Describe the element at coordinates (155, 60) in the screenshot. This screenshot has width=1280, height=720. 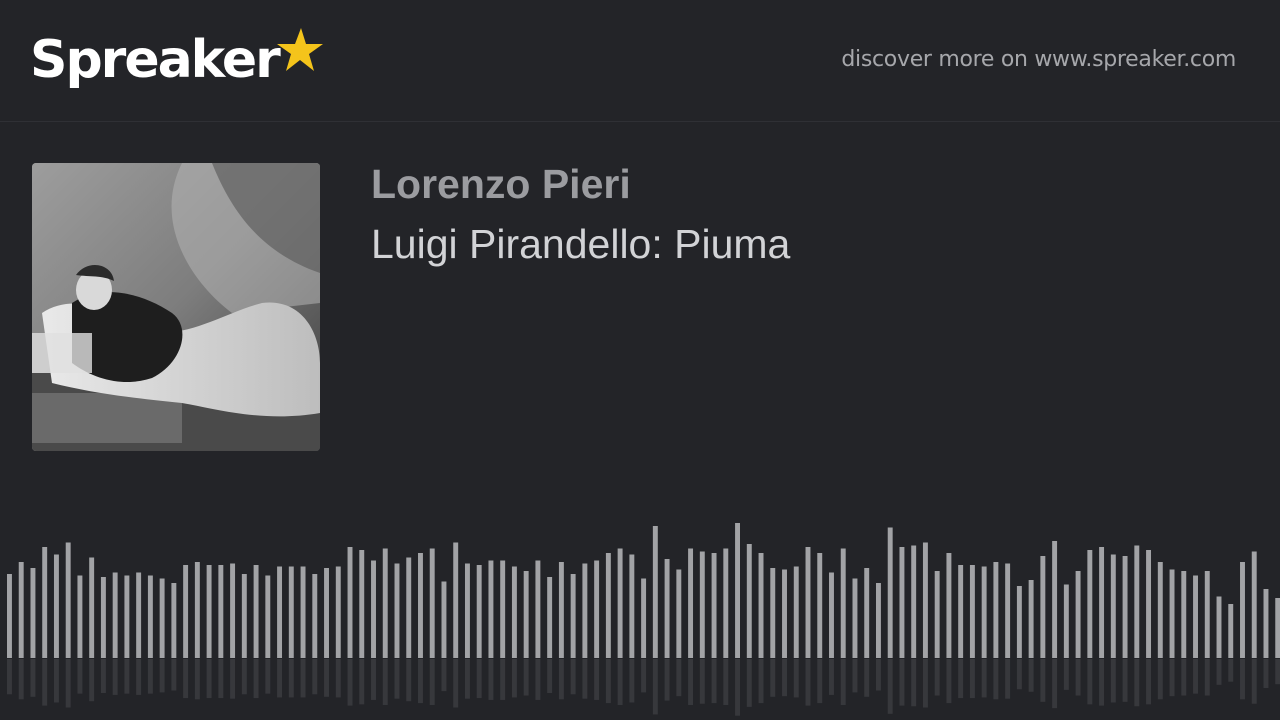
I see `logo-text: Spreaker` at that location.